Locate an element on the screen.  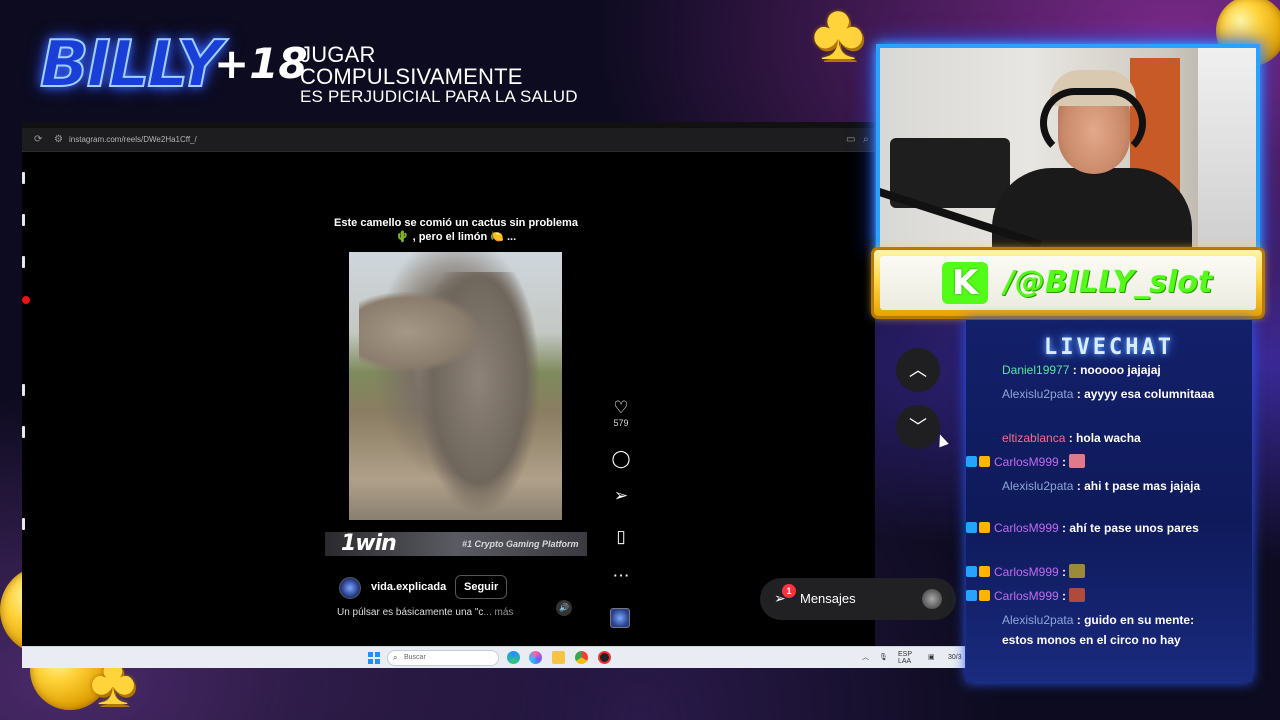
comment-icon: ◯ is located at coordinates (621, 458).